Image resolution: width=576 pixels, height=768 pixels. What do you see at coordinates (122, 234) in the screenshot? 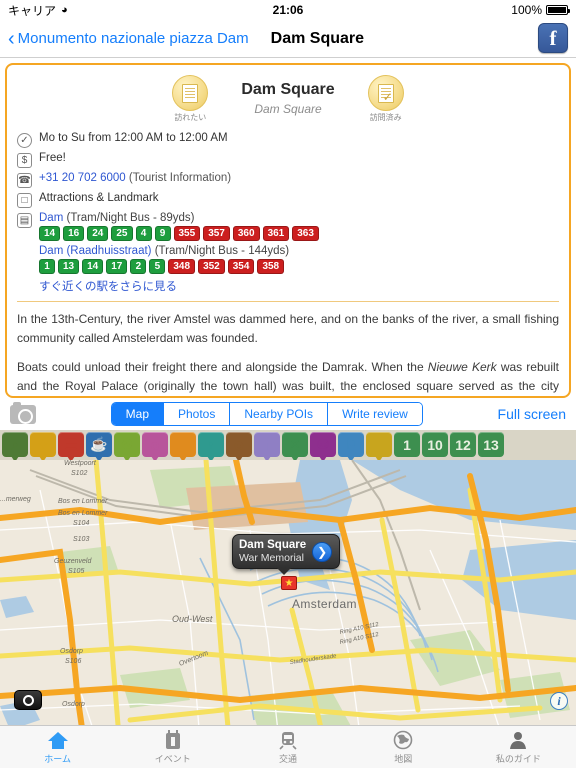
I see `line-badge: 25` at bounding box center [122, 234].